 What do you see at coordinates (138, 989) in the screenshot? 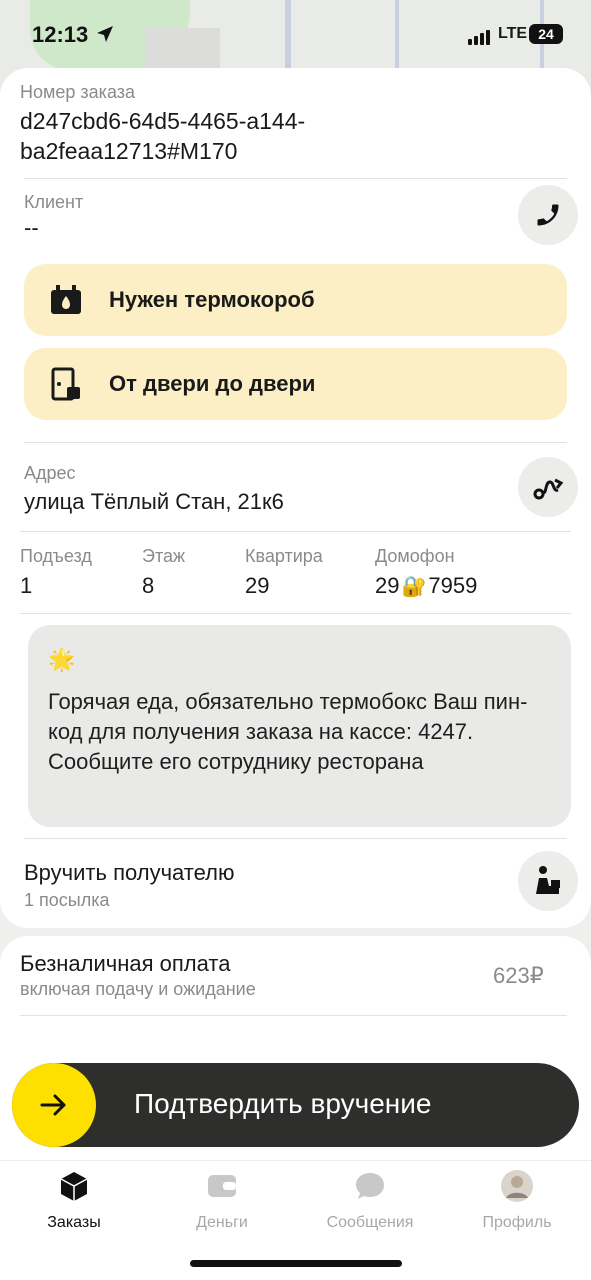
I see `payment-subtitle: включая подачу и ожидание` at bounding box center [138, 989].